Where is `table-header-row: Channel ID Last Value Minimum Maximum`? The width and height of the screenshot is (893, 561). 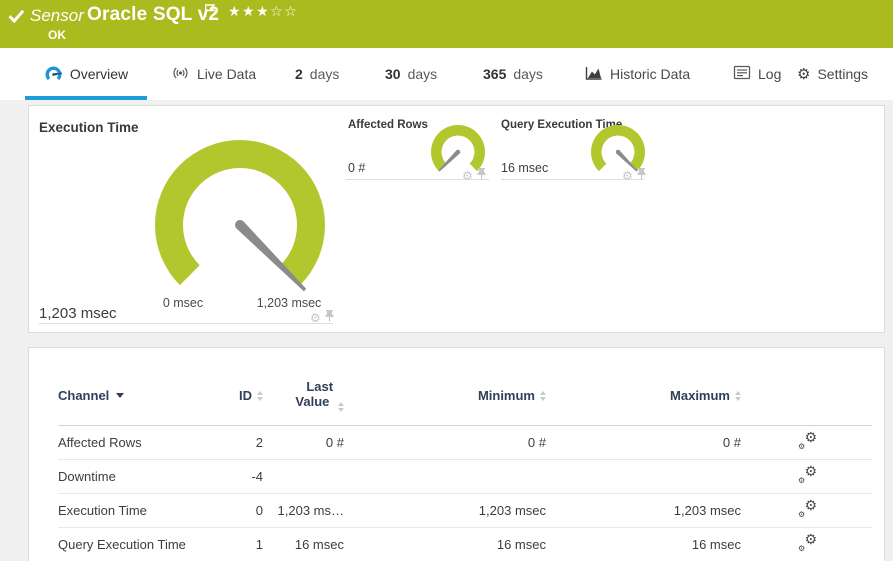
table-header-row: Channel ID Last Value Minimum Maximum is located at coordinates (465, 387).